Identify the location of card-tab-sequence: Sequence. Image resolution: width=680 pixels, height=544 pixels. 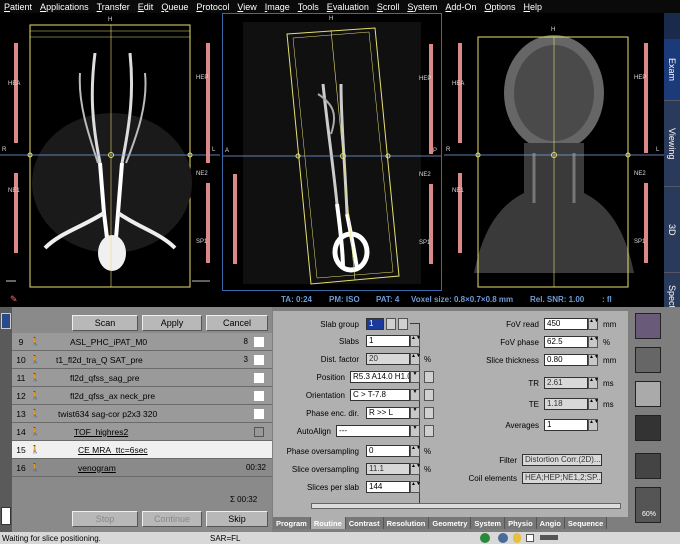
(586, 523).